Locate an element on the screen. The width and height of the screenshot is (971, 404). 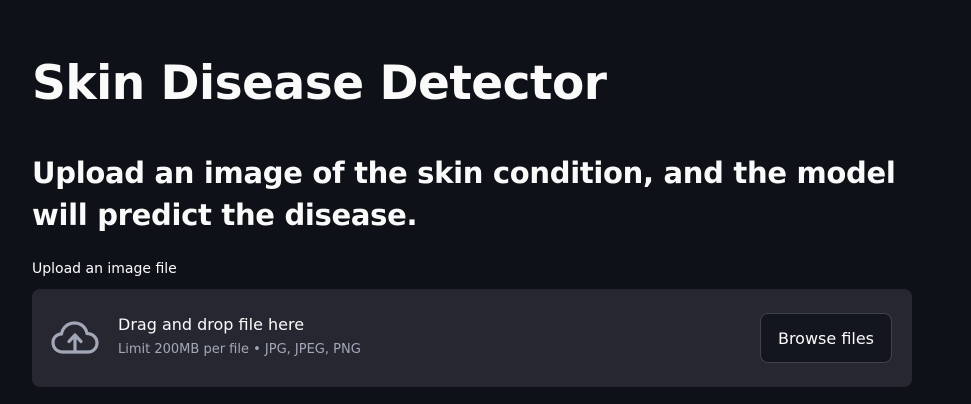
cloud-upload-icon is located at coordinates (75, 339).